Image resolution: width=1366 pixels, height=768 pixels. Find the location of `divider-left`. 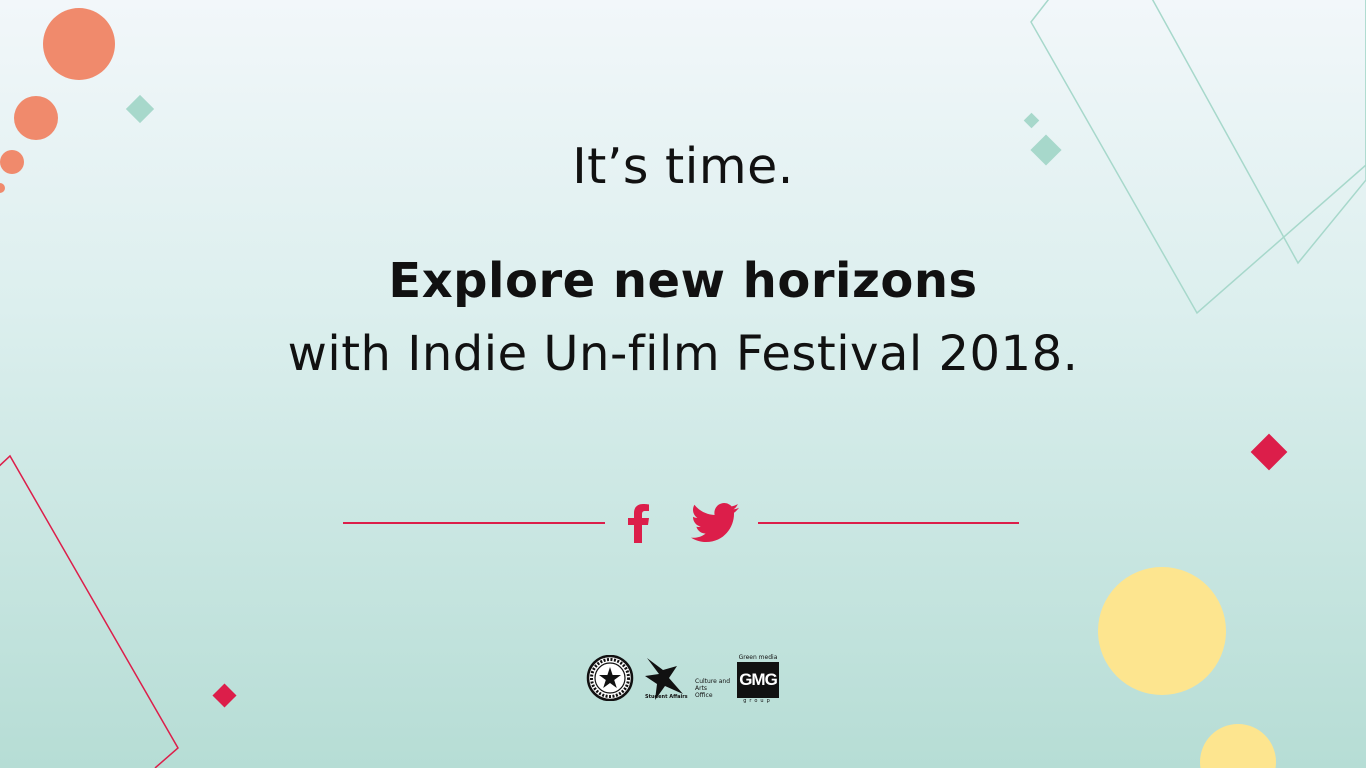

divider-left is located at coordinates (474, 523).